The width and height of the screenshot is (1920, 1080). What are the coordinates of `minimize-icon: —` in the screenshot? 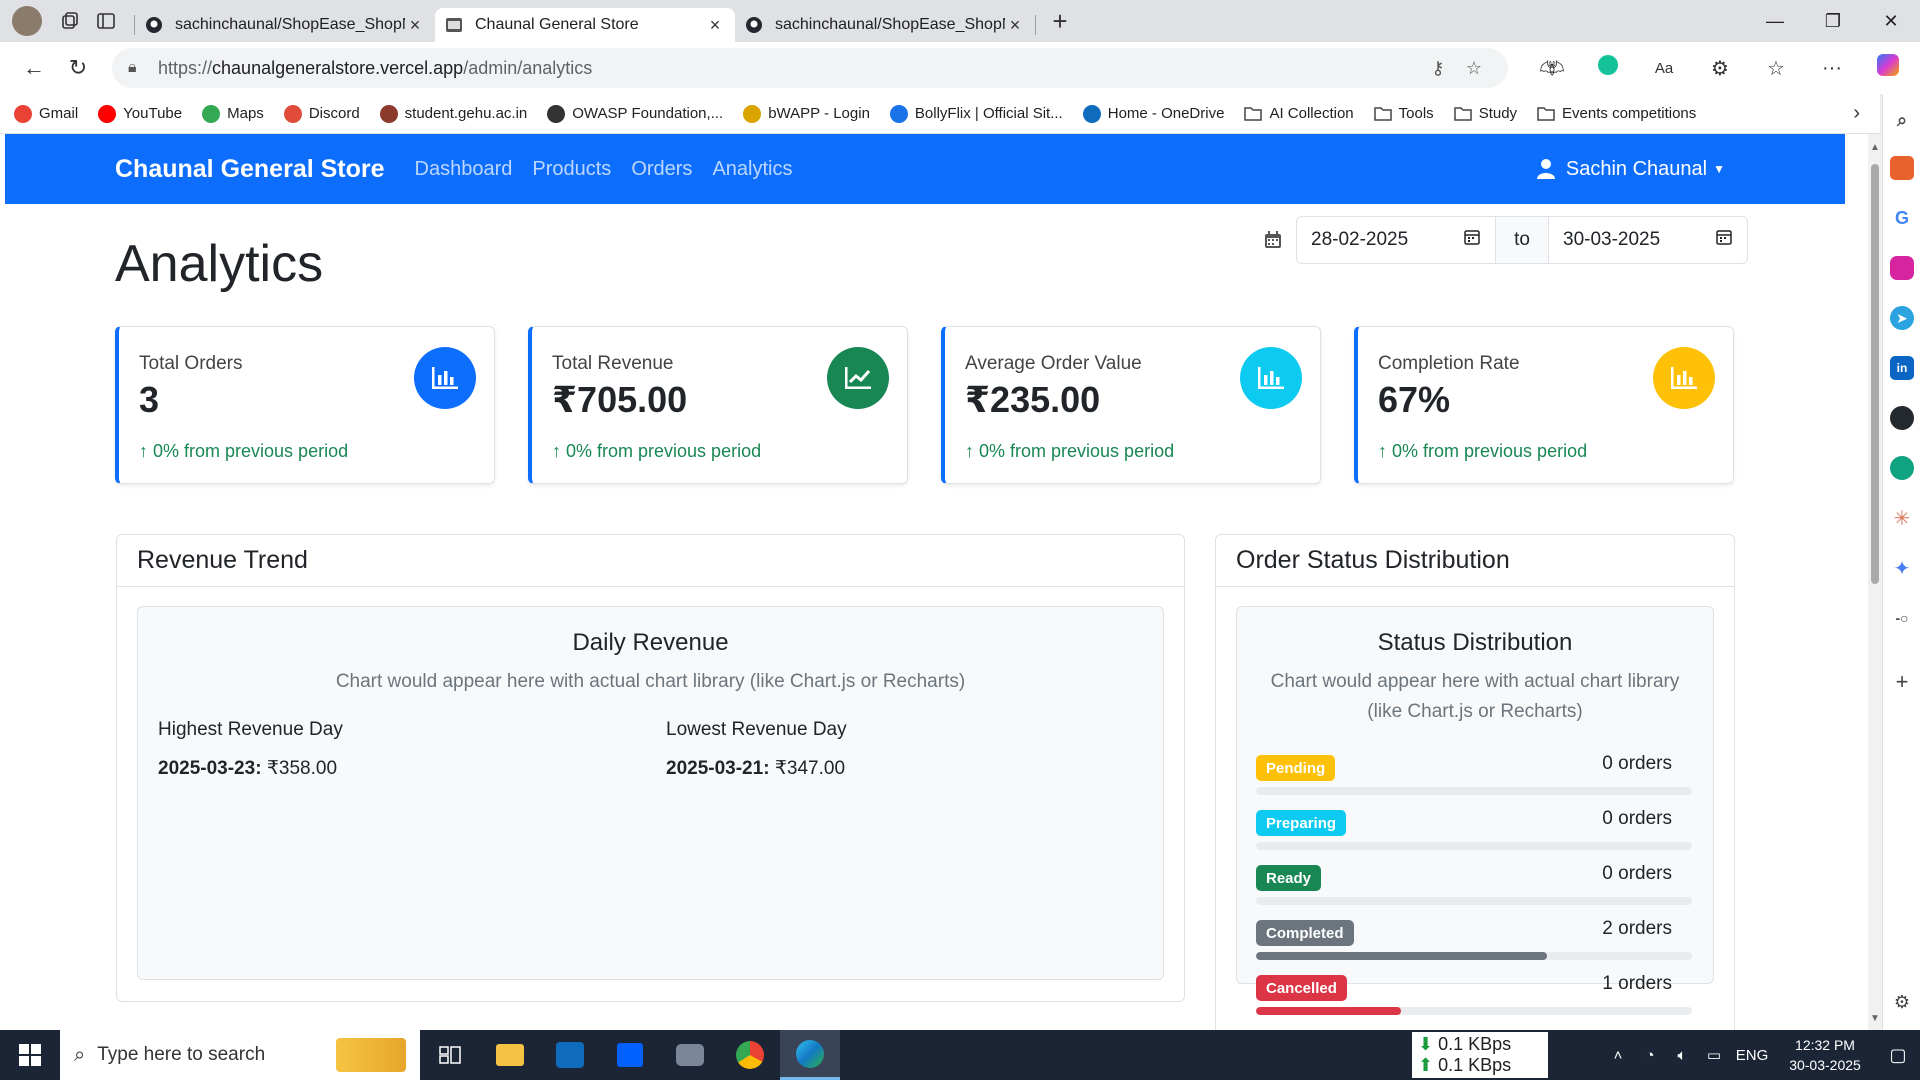 It's located at (1775, 21).